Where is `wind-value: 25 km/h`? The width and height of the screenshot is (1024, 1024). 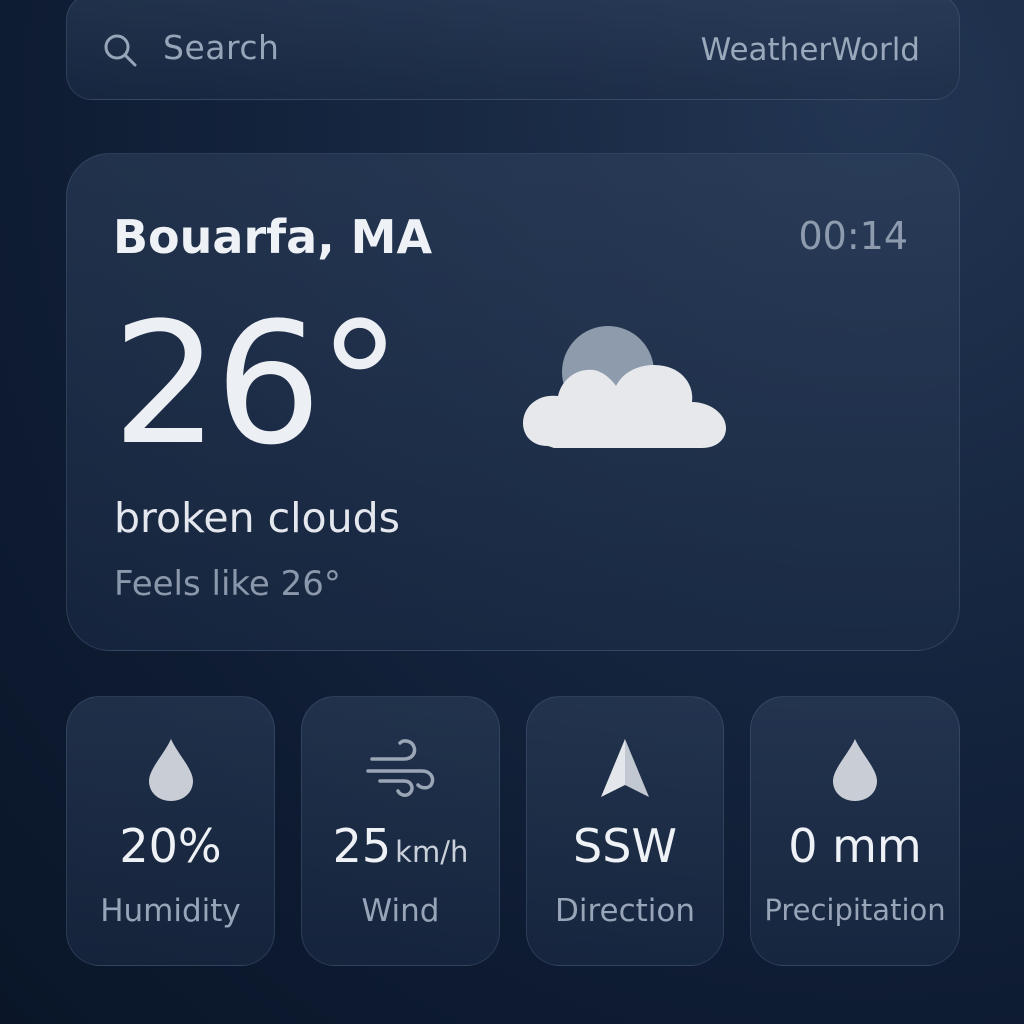
wind-value: 25 km/h is located at coordinates (400, 846).